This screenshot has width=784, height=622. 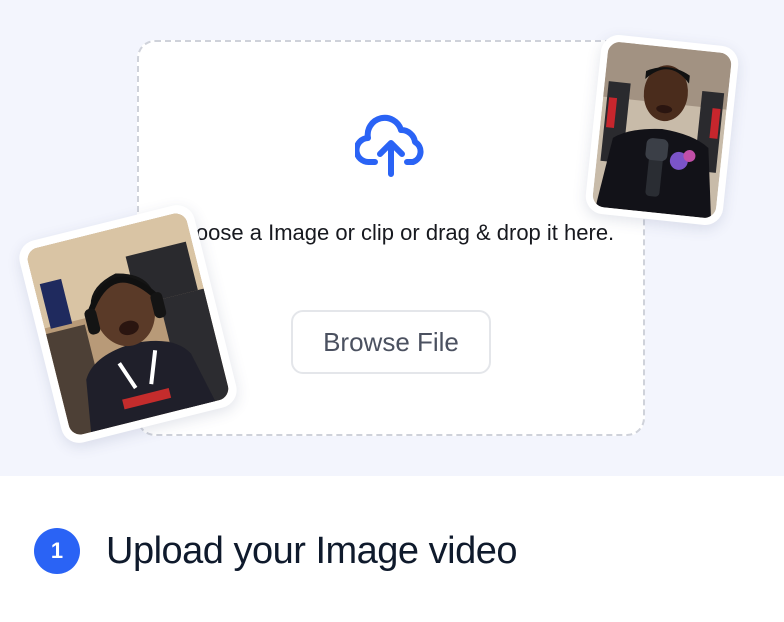 I want to click on streamer-photo-right, so click(x=662, y=130).